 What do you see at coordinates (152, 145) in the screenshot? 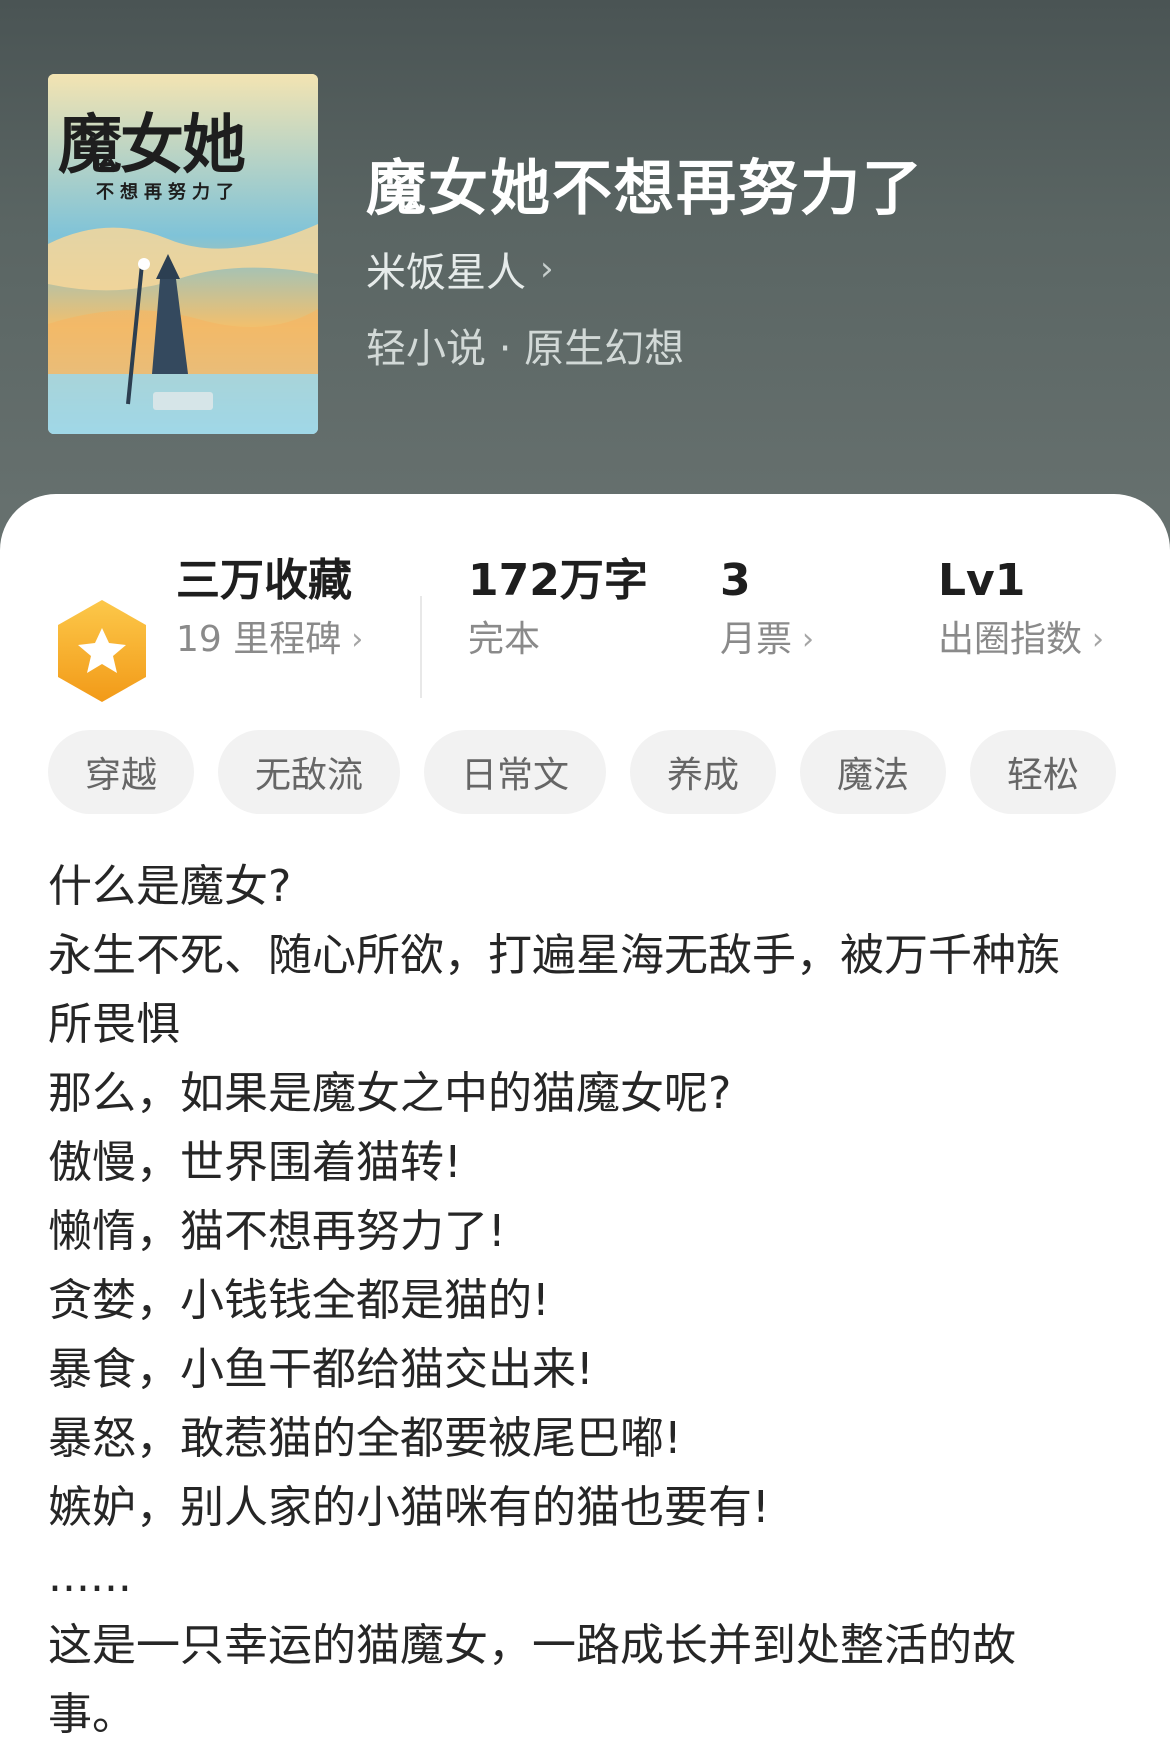
I see `cover-title-text: 魔女她` at bounding box center [152, 145].